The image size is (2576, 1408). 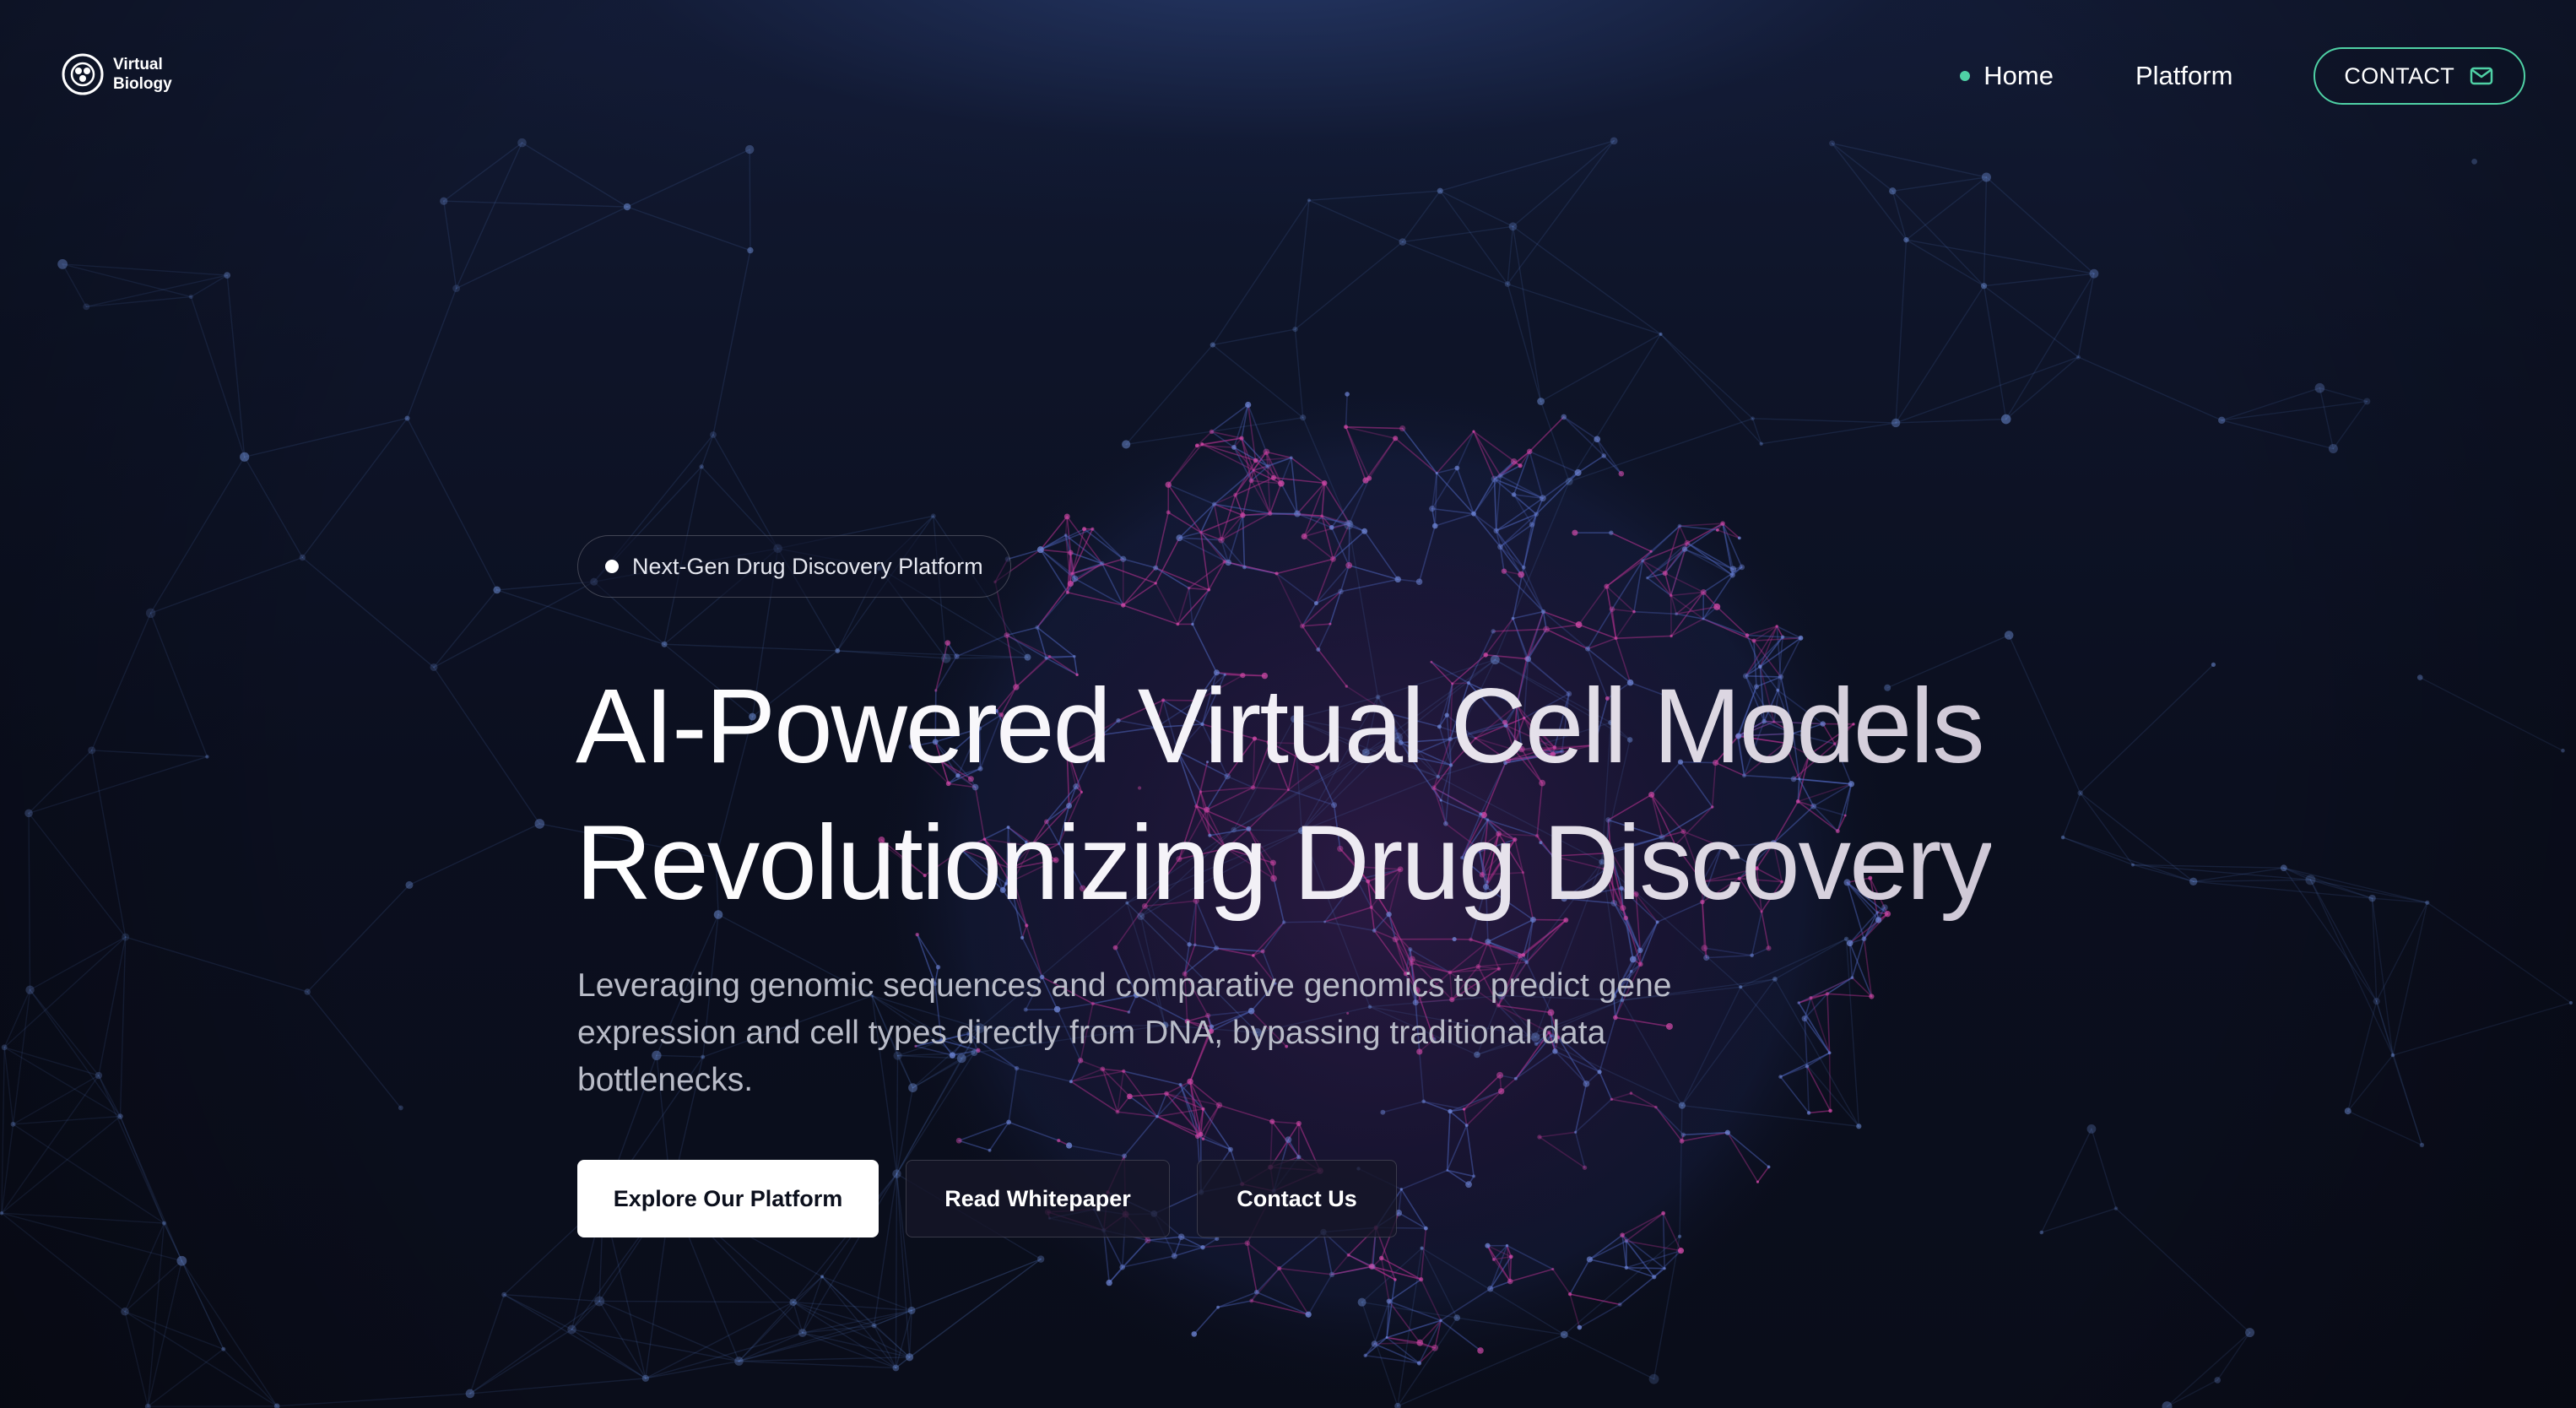 I want to click on badge-dot, so click(x=612, y=566).